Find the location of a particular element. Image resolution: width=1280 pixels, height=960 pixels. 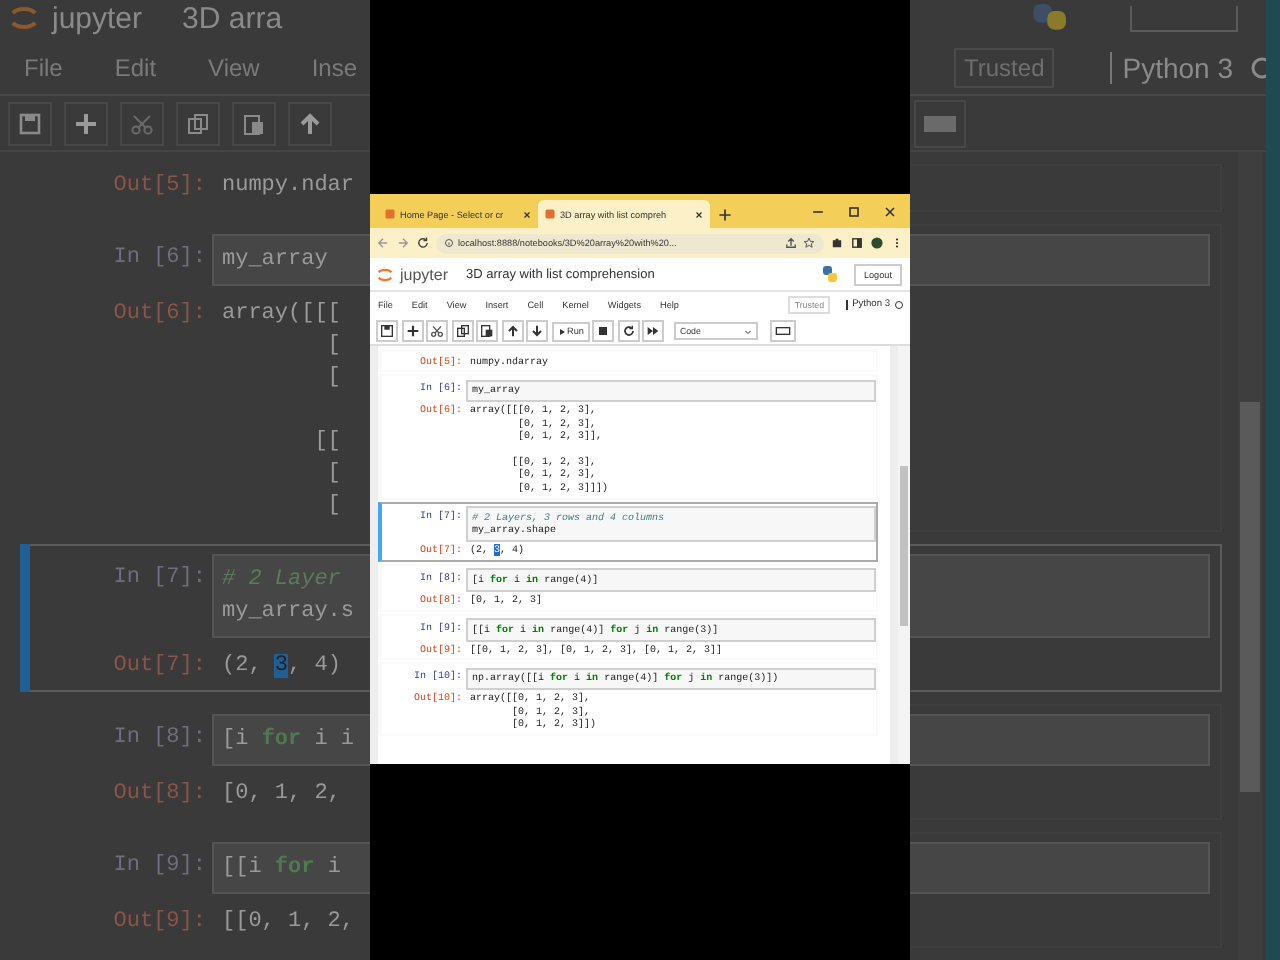

reload-icon is located at coordinates (423, 243).